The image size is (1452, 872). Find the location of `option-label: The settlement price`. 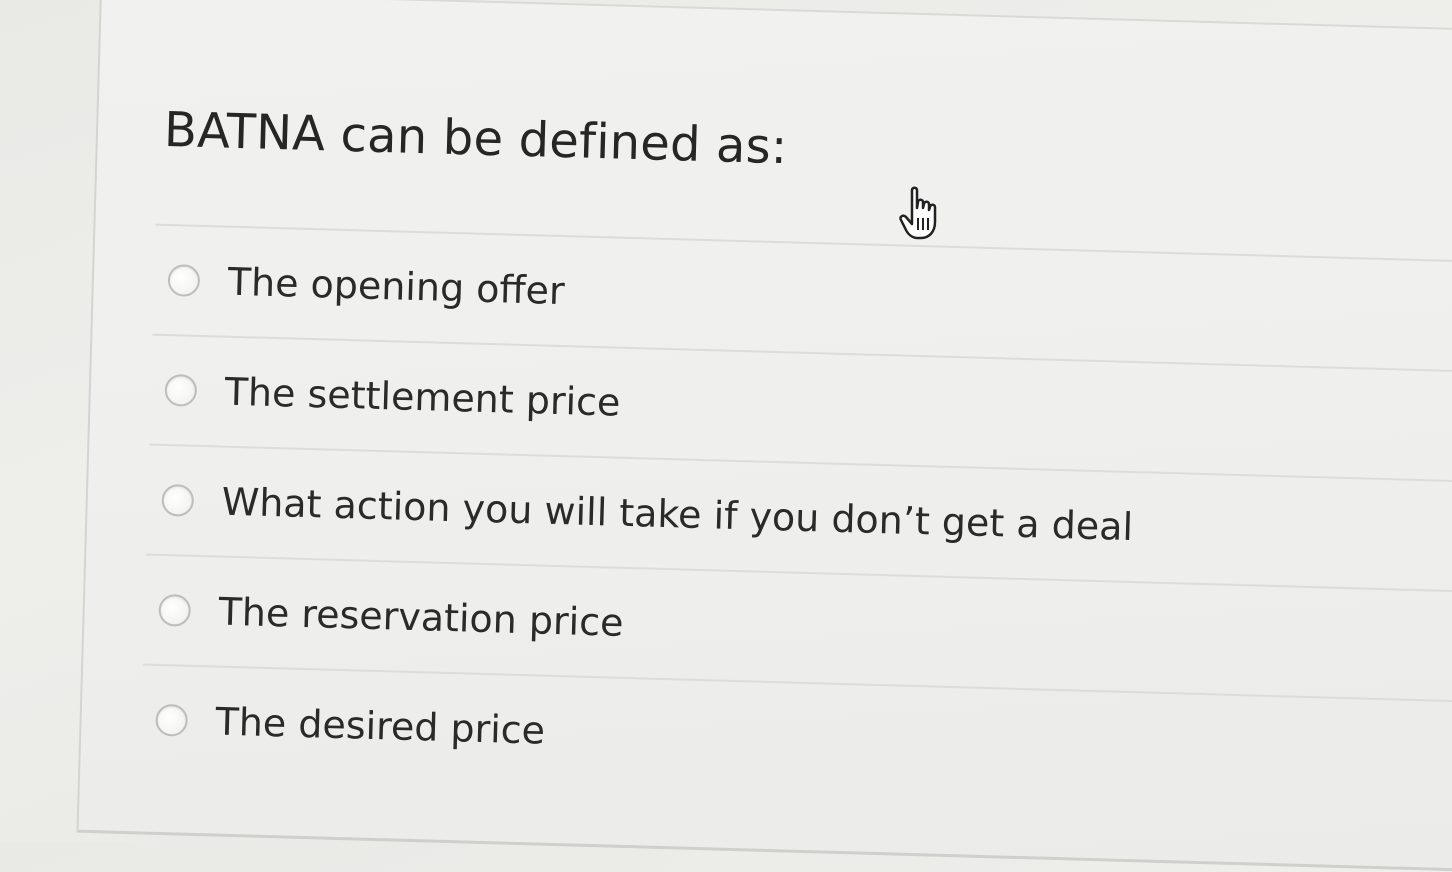

option-label: The settlement price is located at coordinates (422, 397).